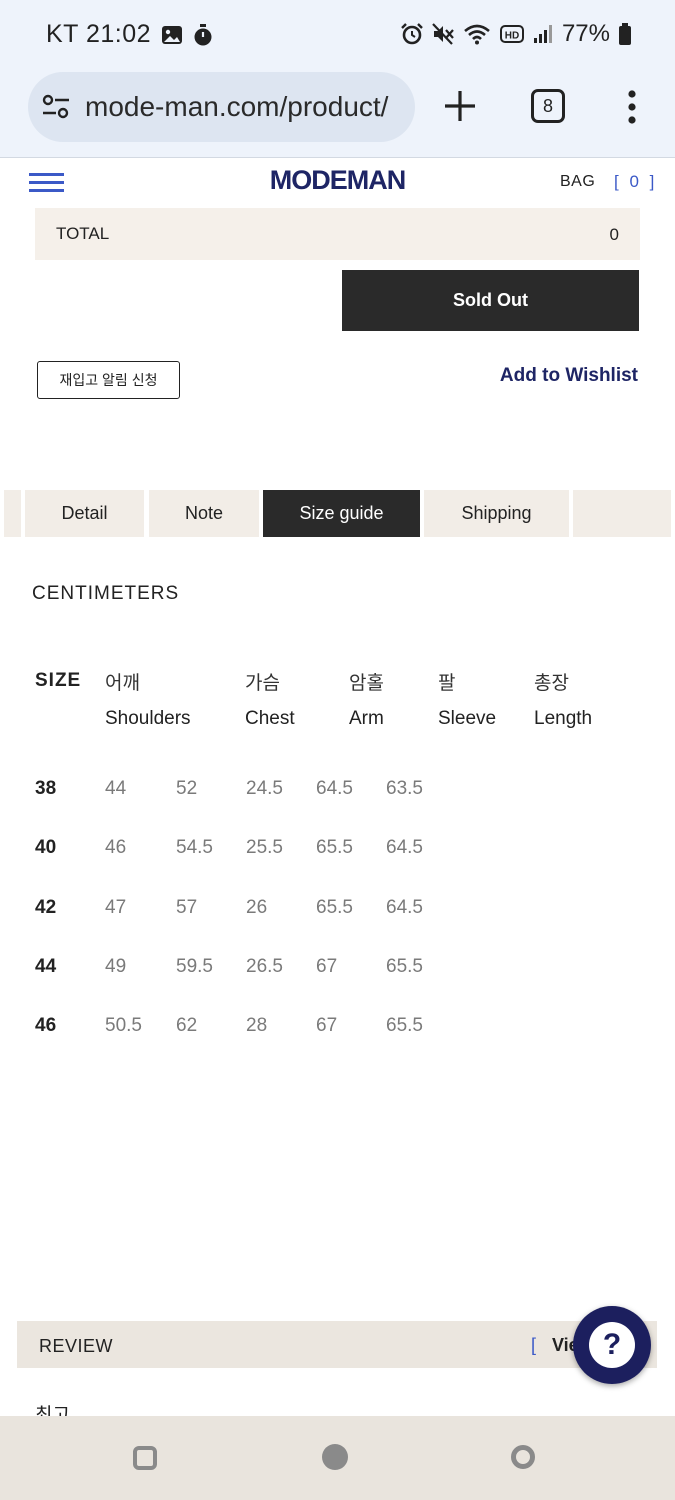 The height and width of the screenshot is (1500, 675). Describe the element at coordinates (108, 380) in the screenshot. I see `restock-alert-button: 재입고 알림 신청` at that location.